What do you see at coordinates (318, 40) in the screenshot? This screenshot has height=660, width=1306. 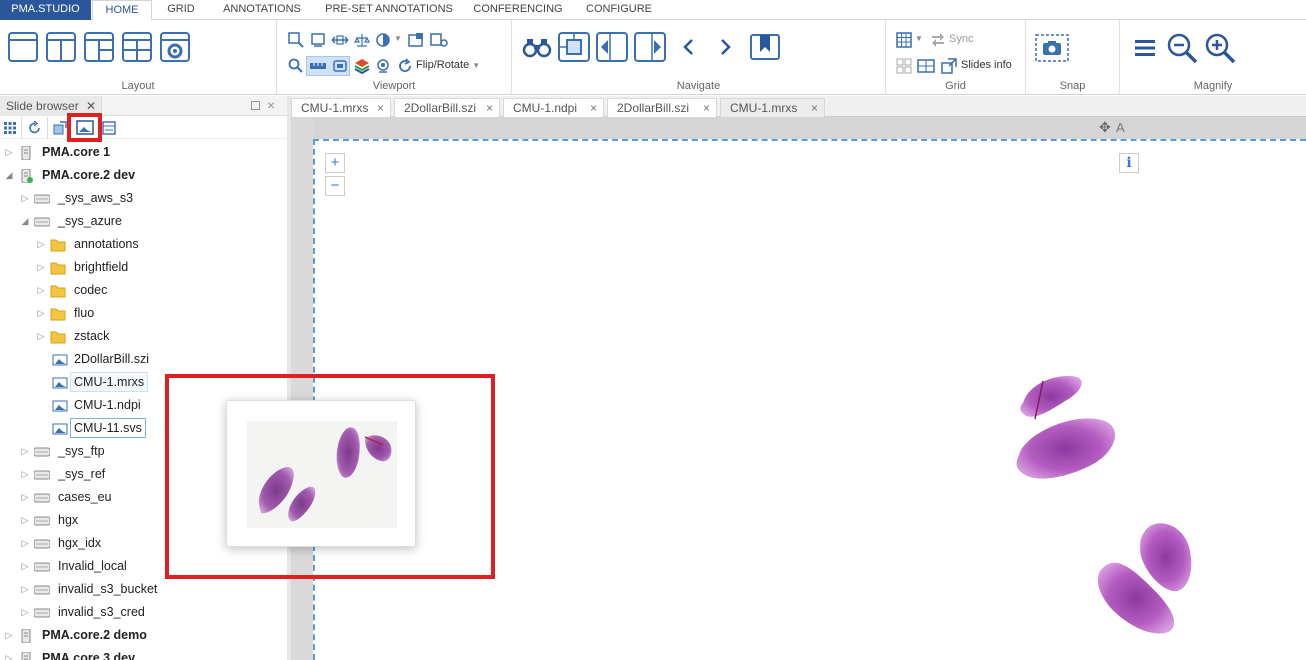 I see `rotate-view-icon` at bounding box center [318, 40].